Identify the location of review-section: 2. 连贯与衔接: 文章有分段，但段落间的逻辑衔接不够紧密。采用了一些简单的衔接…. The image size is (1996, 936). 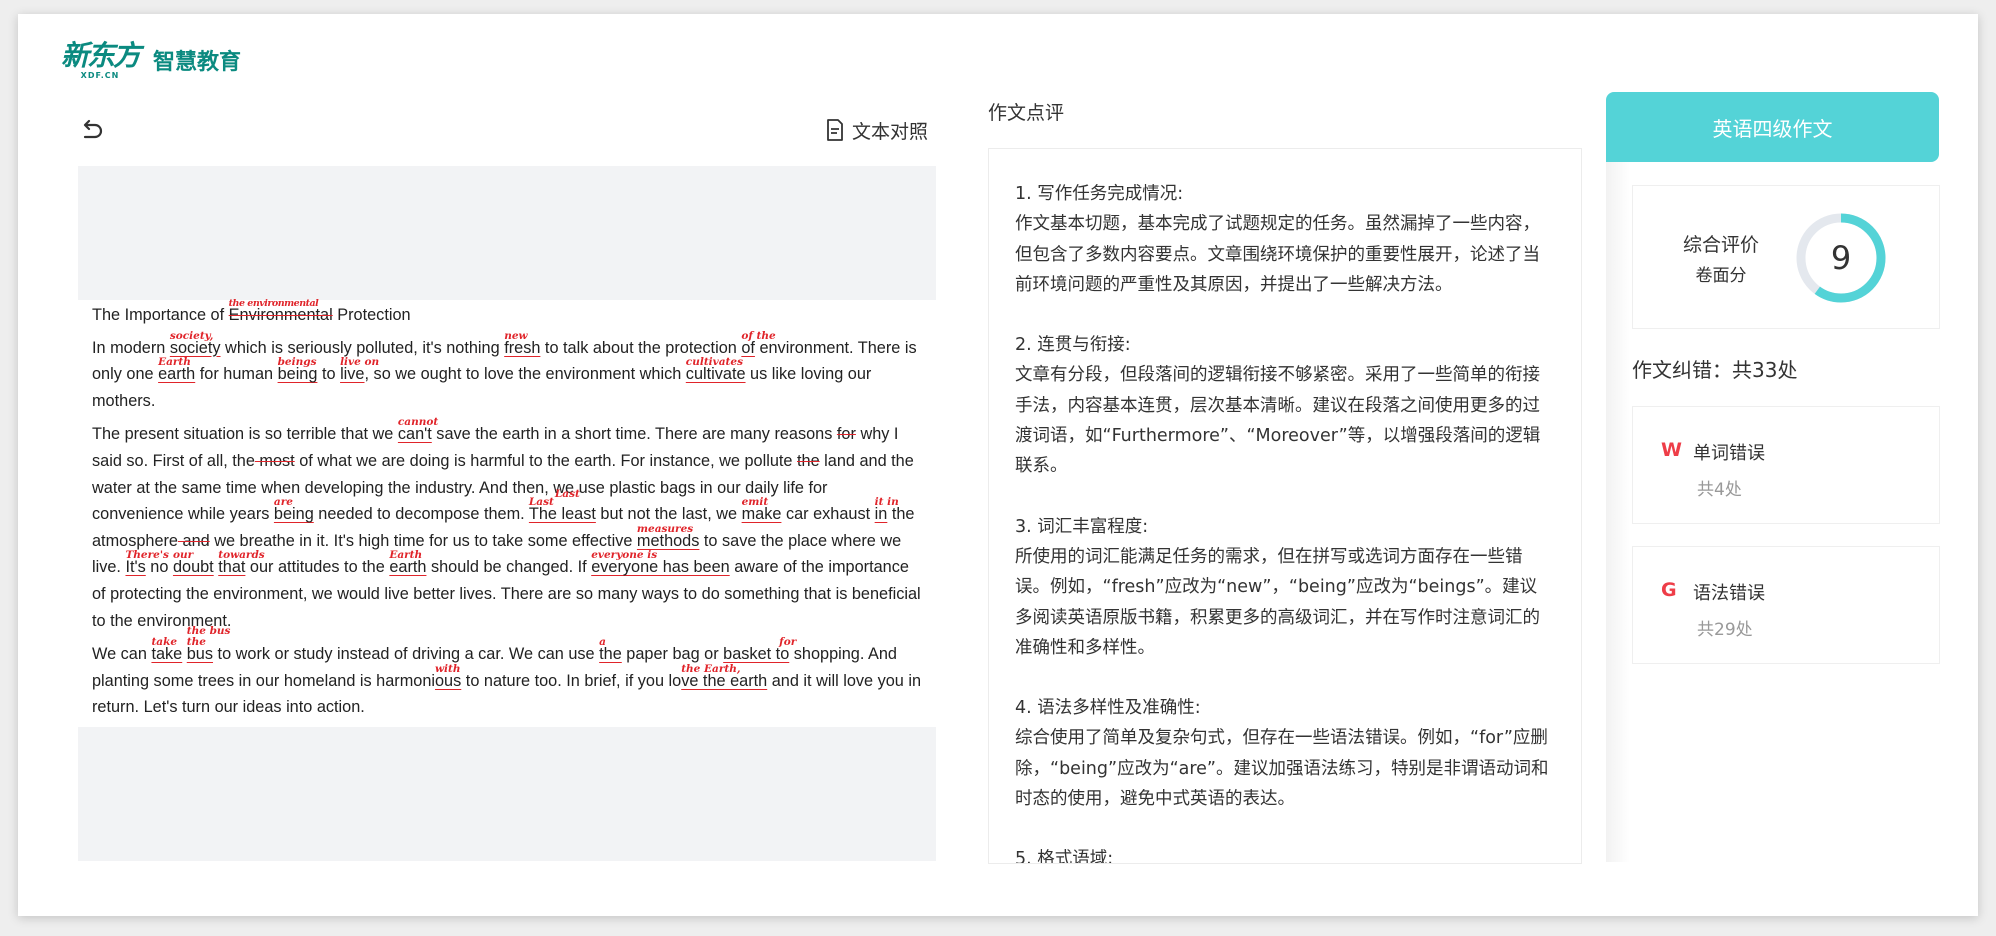
(1284, 405).